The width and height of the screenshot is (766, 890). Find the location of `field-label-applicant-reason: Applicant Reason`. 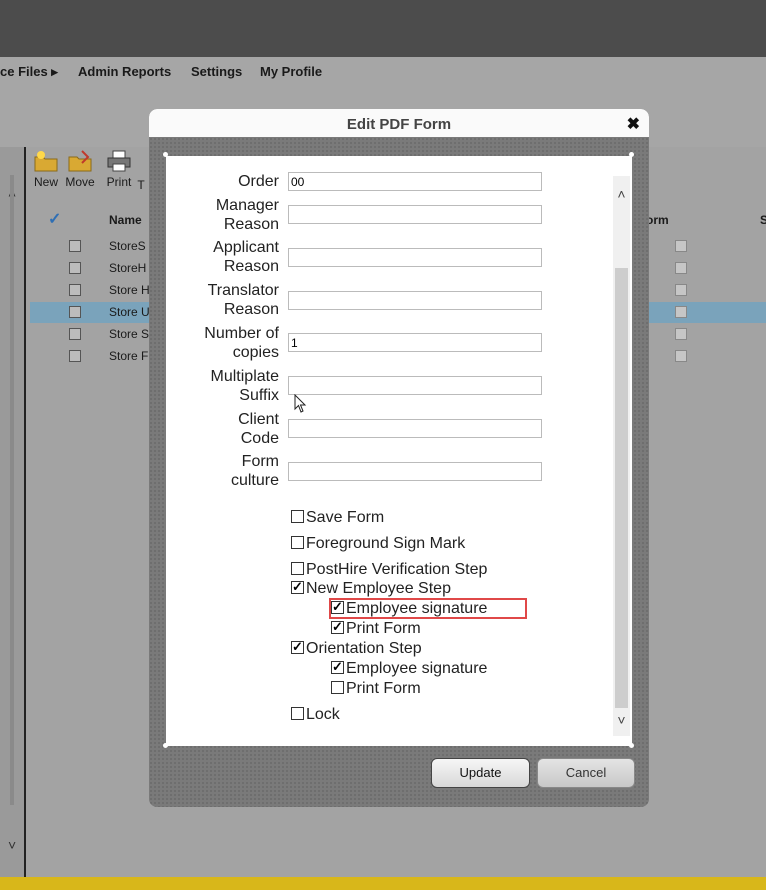

field-label-applicant-reason: Applicant Reason is located at coordinates (246, 257).